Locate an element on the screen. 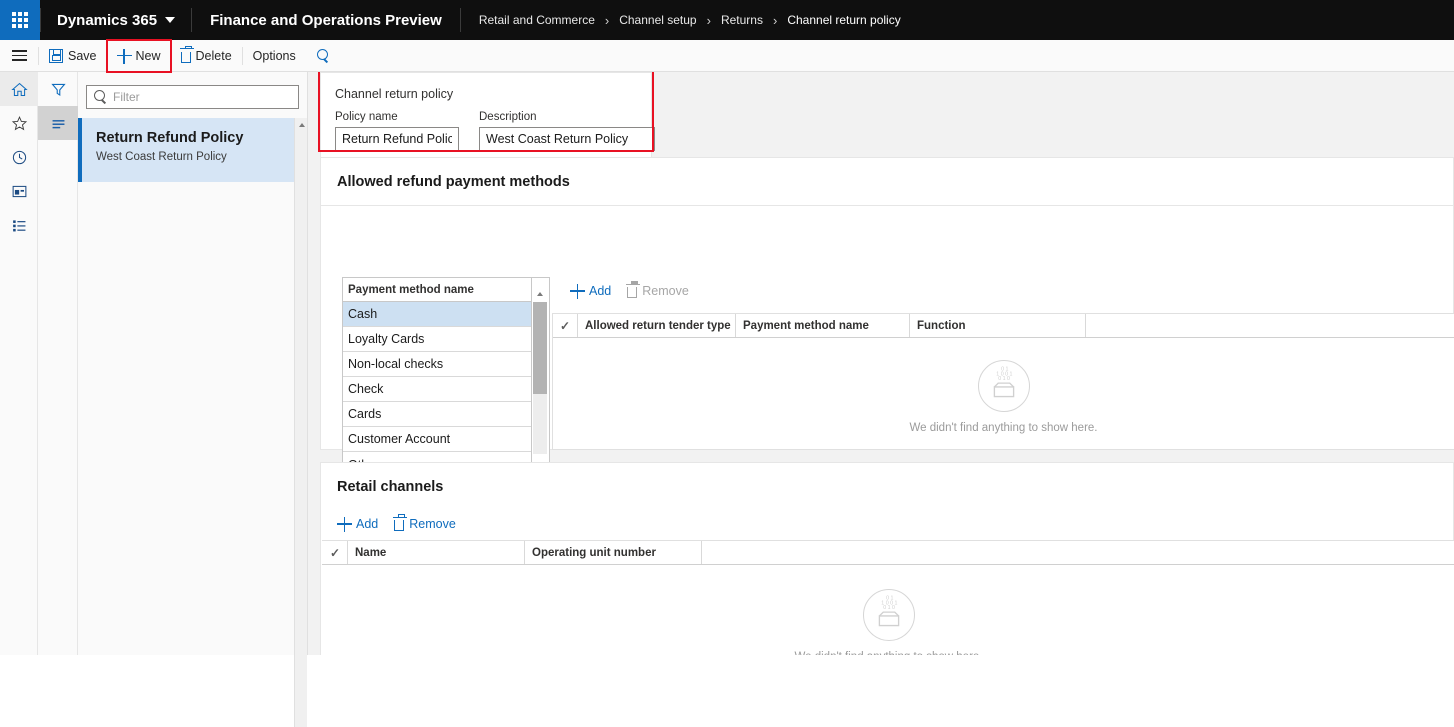  picker-scroll-track is located at coordinates (540, 378).